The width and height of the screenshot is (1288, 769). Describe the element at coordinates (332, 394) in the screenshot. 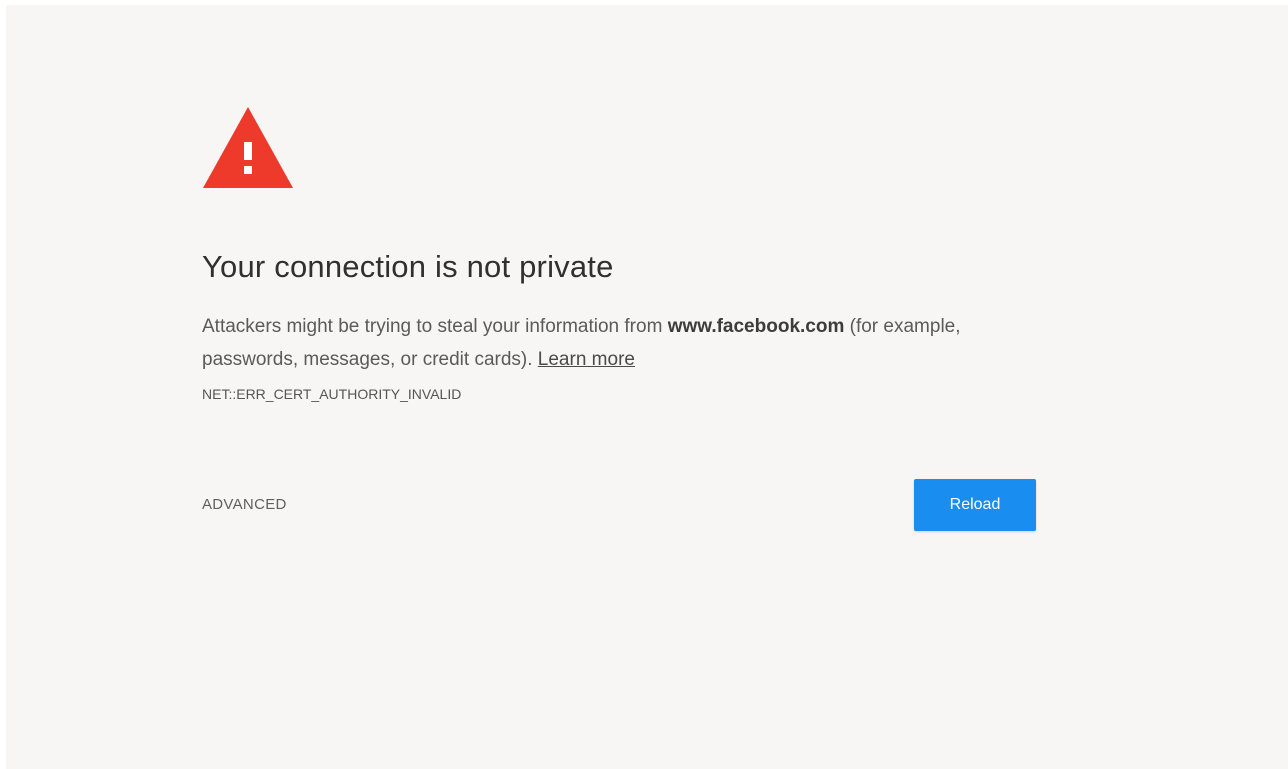

I see `error-code: NET::ERR_CERT_AUTHORITY_INVALID` at that location.